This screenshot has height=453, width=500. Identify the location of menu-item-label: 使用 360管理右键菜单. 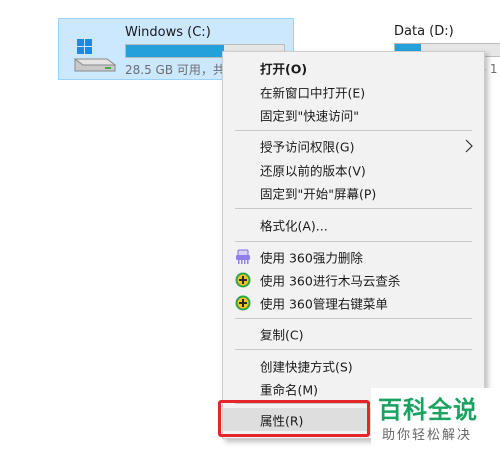
(324, 303).